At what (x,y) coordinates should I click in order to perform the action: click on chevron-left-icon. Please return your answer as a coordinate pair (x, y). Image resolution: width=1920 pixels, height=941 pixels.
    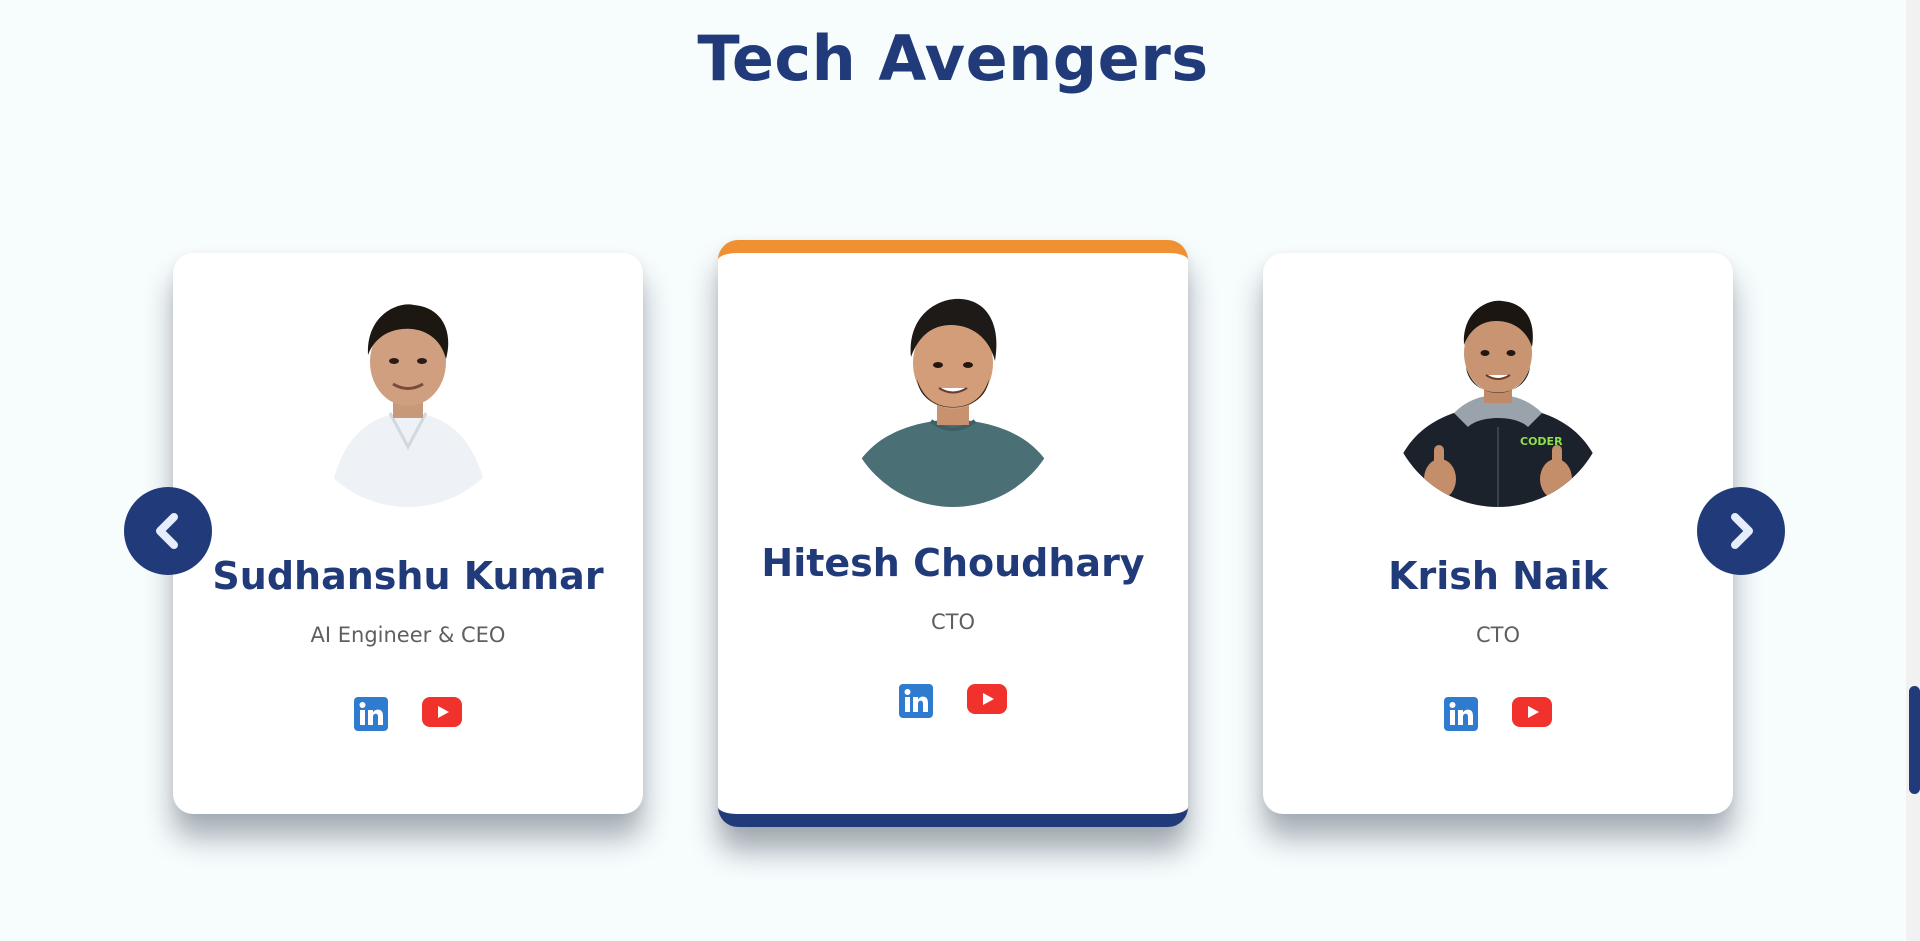
    Looking at the image, I should click on (167, 531).